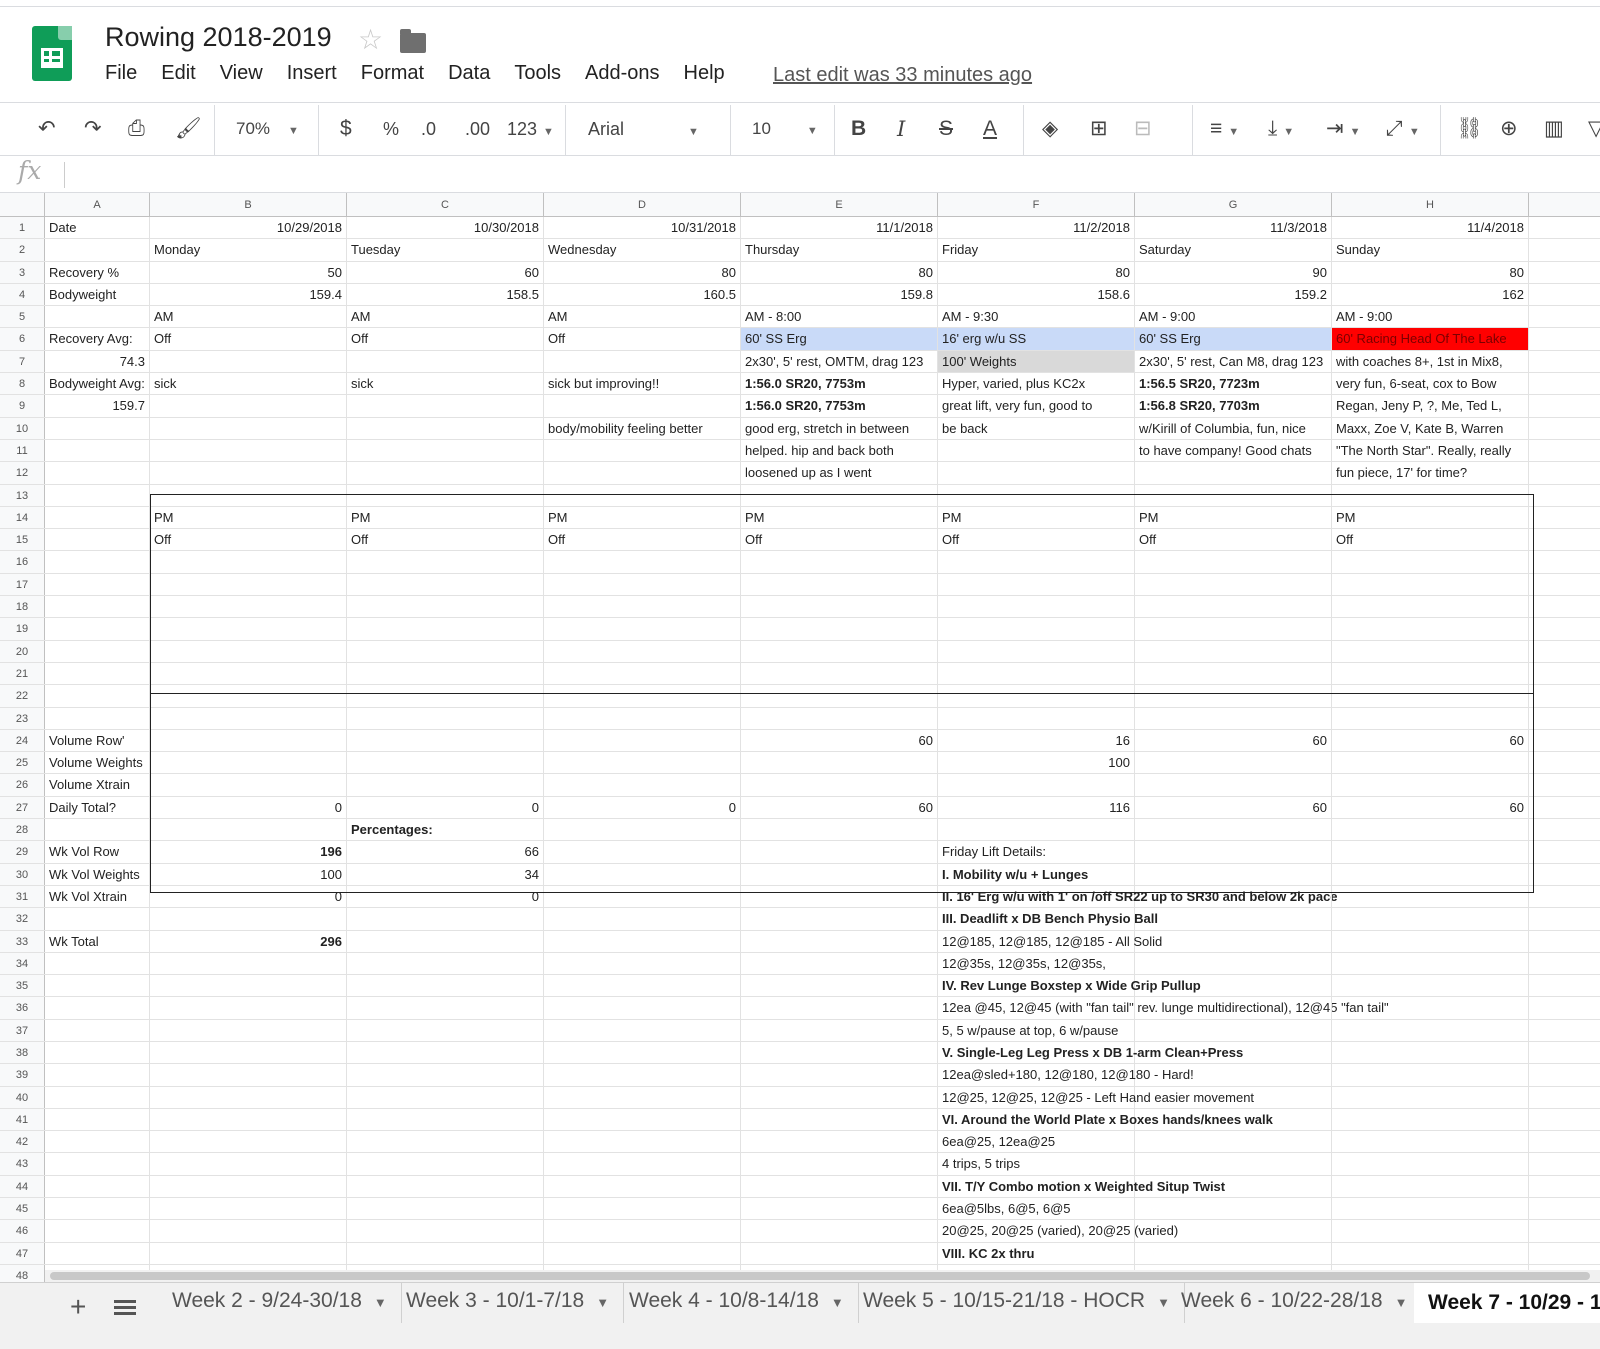  Describe the element at coordinates (1430, 963) in the screenshot. I see `cell-h34` at that location.